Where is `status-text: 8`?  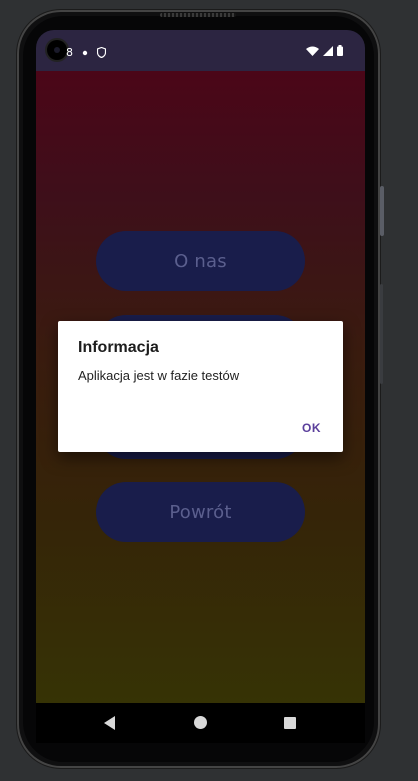
status-text: 8 is located at coordinates (69, 52).